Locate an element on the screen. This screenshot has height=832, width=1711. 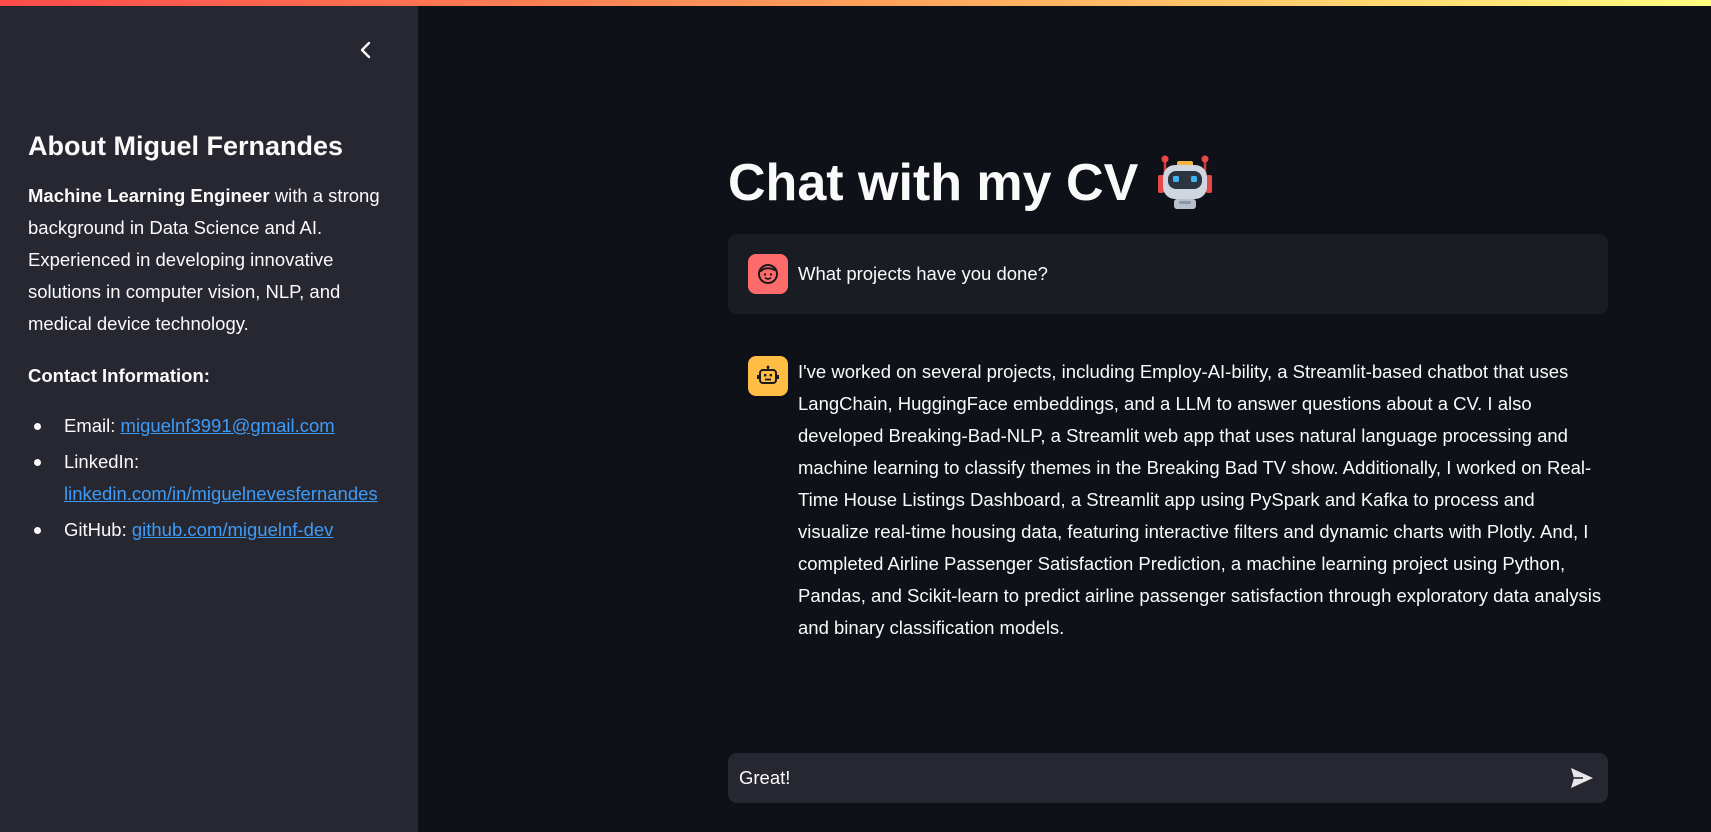
chevron-left-icon is located at coordinates (365, 50).